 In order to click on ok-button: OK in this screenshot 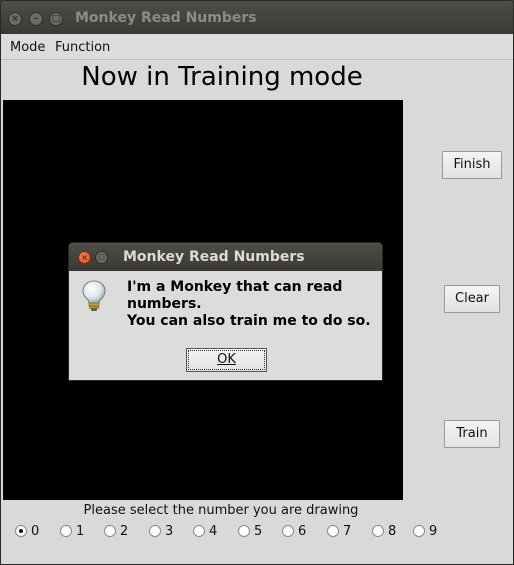, I will do `click(226, 360)`.